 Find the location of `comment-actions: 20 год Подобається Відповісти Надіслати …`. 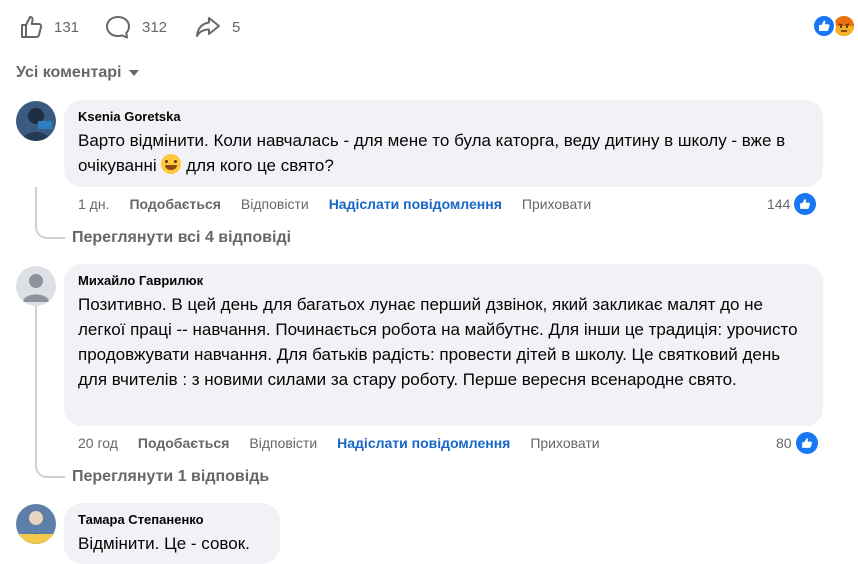

comment-actions: 20 год Подобається Відповісти Надіслати … is located at coordinates (349, 443).